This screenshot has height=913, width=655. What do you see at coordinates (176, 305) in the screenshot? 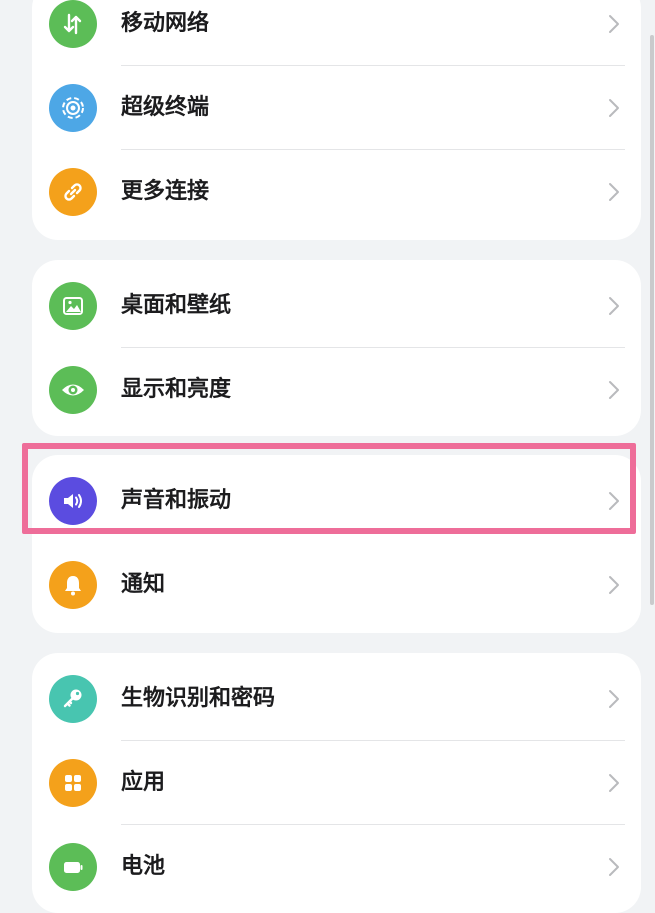
I see `settings-item-label: 桌面和壁纸` at bounding box center [176, 305].